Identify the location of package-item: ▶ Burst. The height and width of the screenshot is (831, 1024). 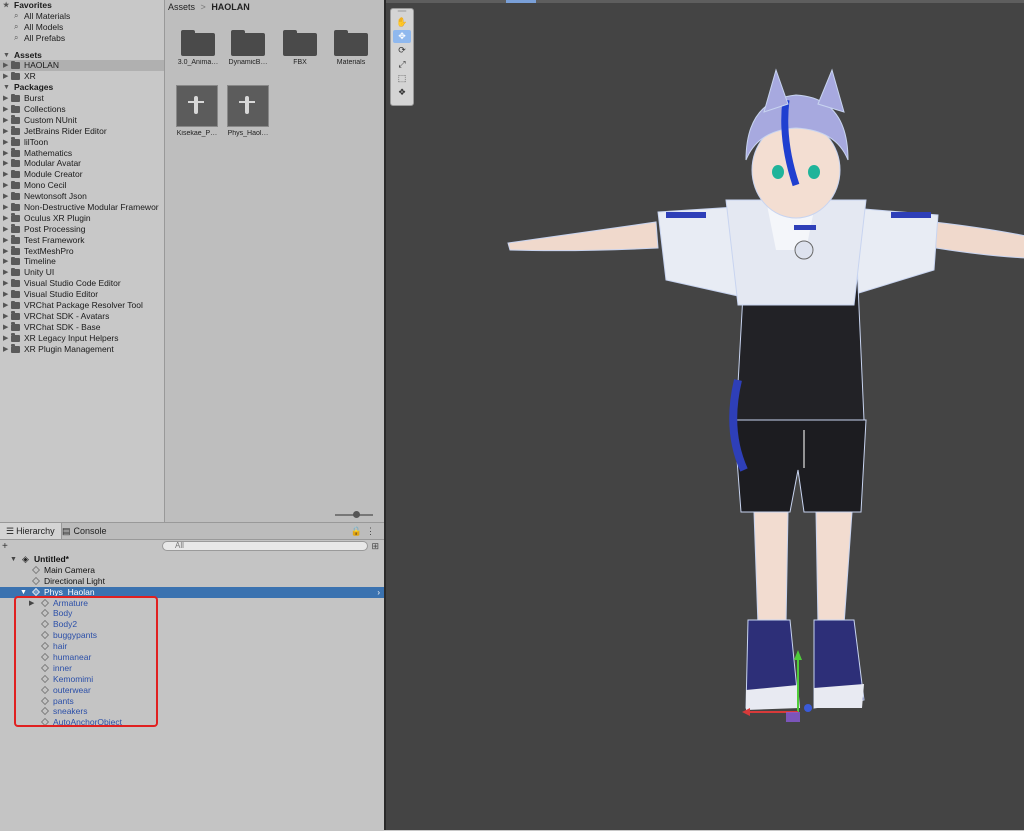
(82, 98).